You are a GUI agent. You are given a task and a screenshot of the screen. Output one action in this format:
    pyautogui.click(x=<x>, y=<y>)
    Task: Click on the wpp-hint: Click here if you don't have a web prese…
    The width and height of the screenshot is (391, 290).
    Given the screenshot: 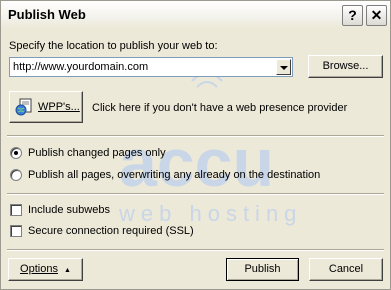 What is the action you would take?
    pyautogui.click(x=220, y=108)
    